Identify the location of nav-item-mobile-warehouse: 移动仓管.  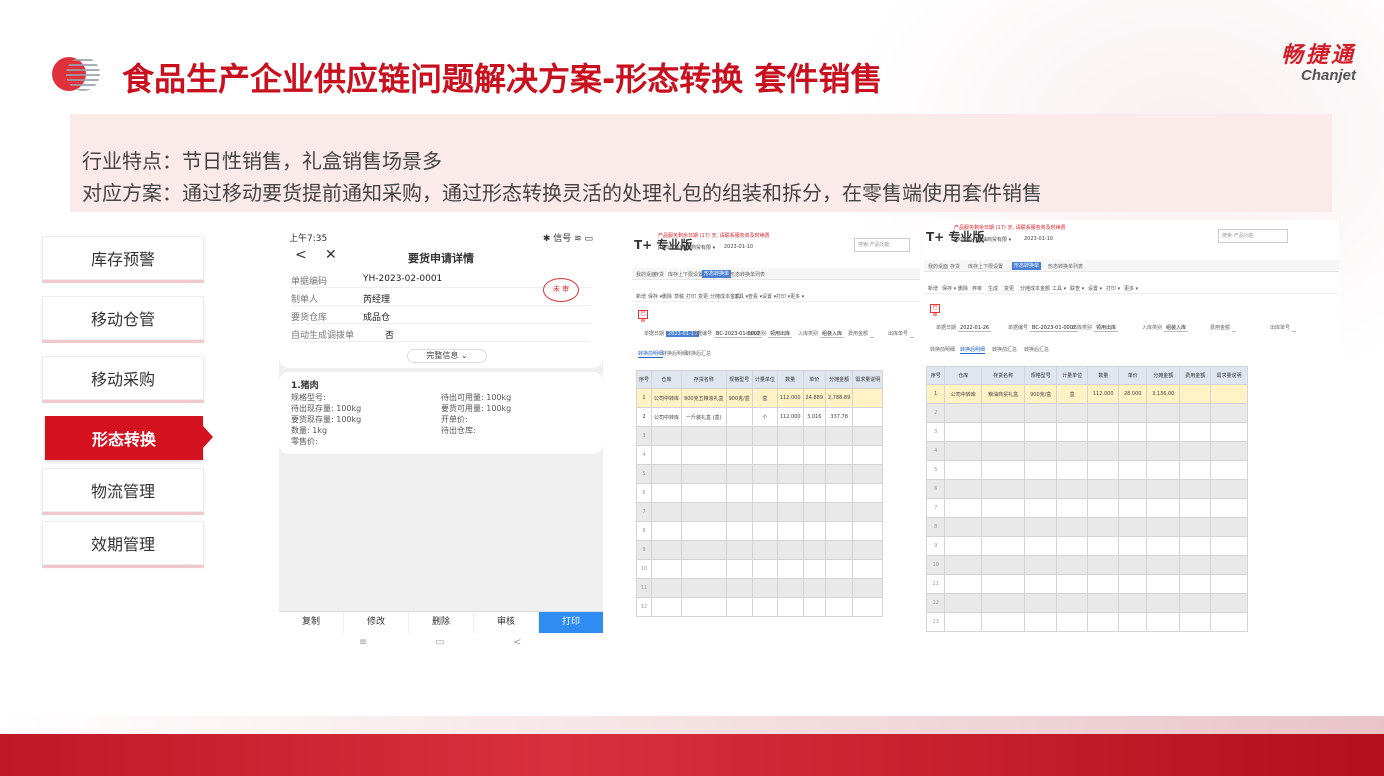
(123, 318).